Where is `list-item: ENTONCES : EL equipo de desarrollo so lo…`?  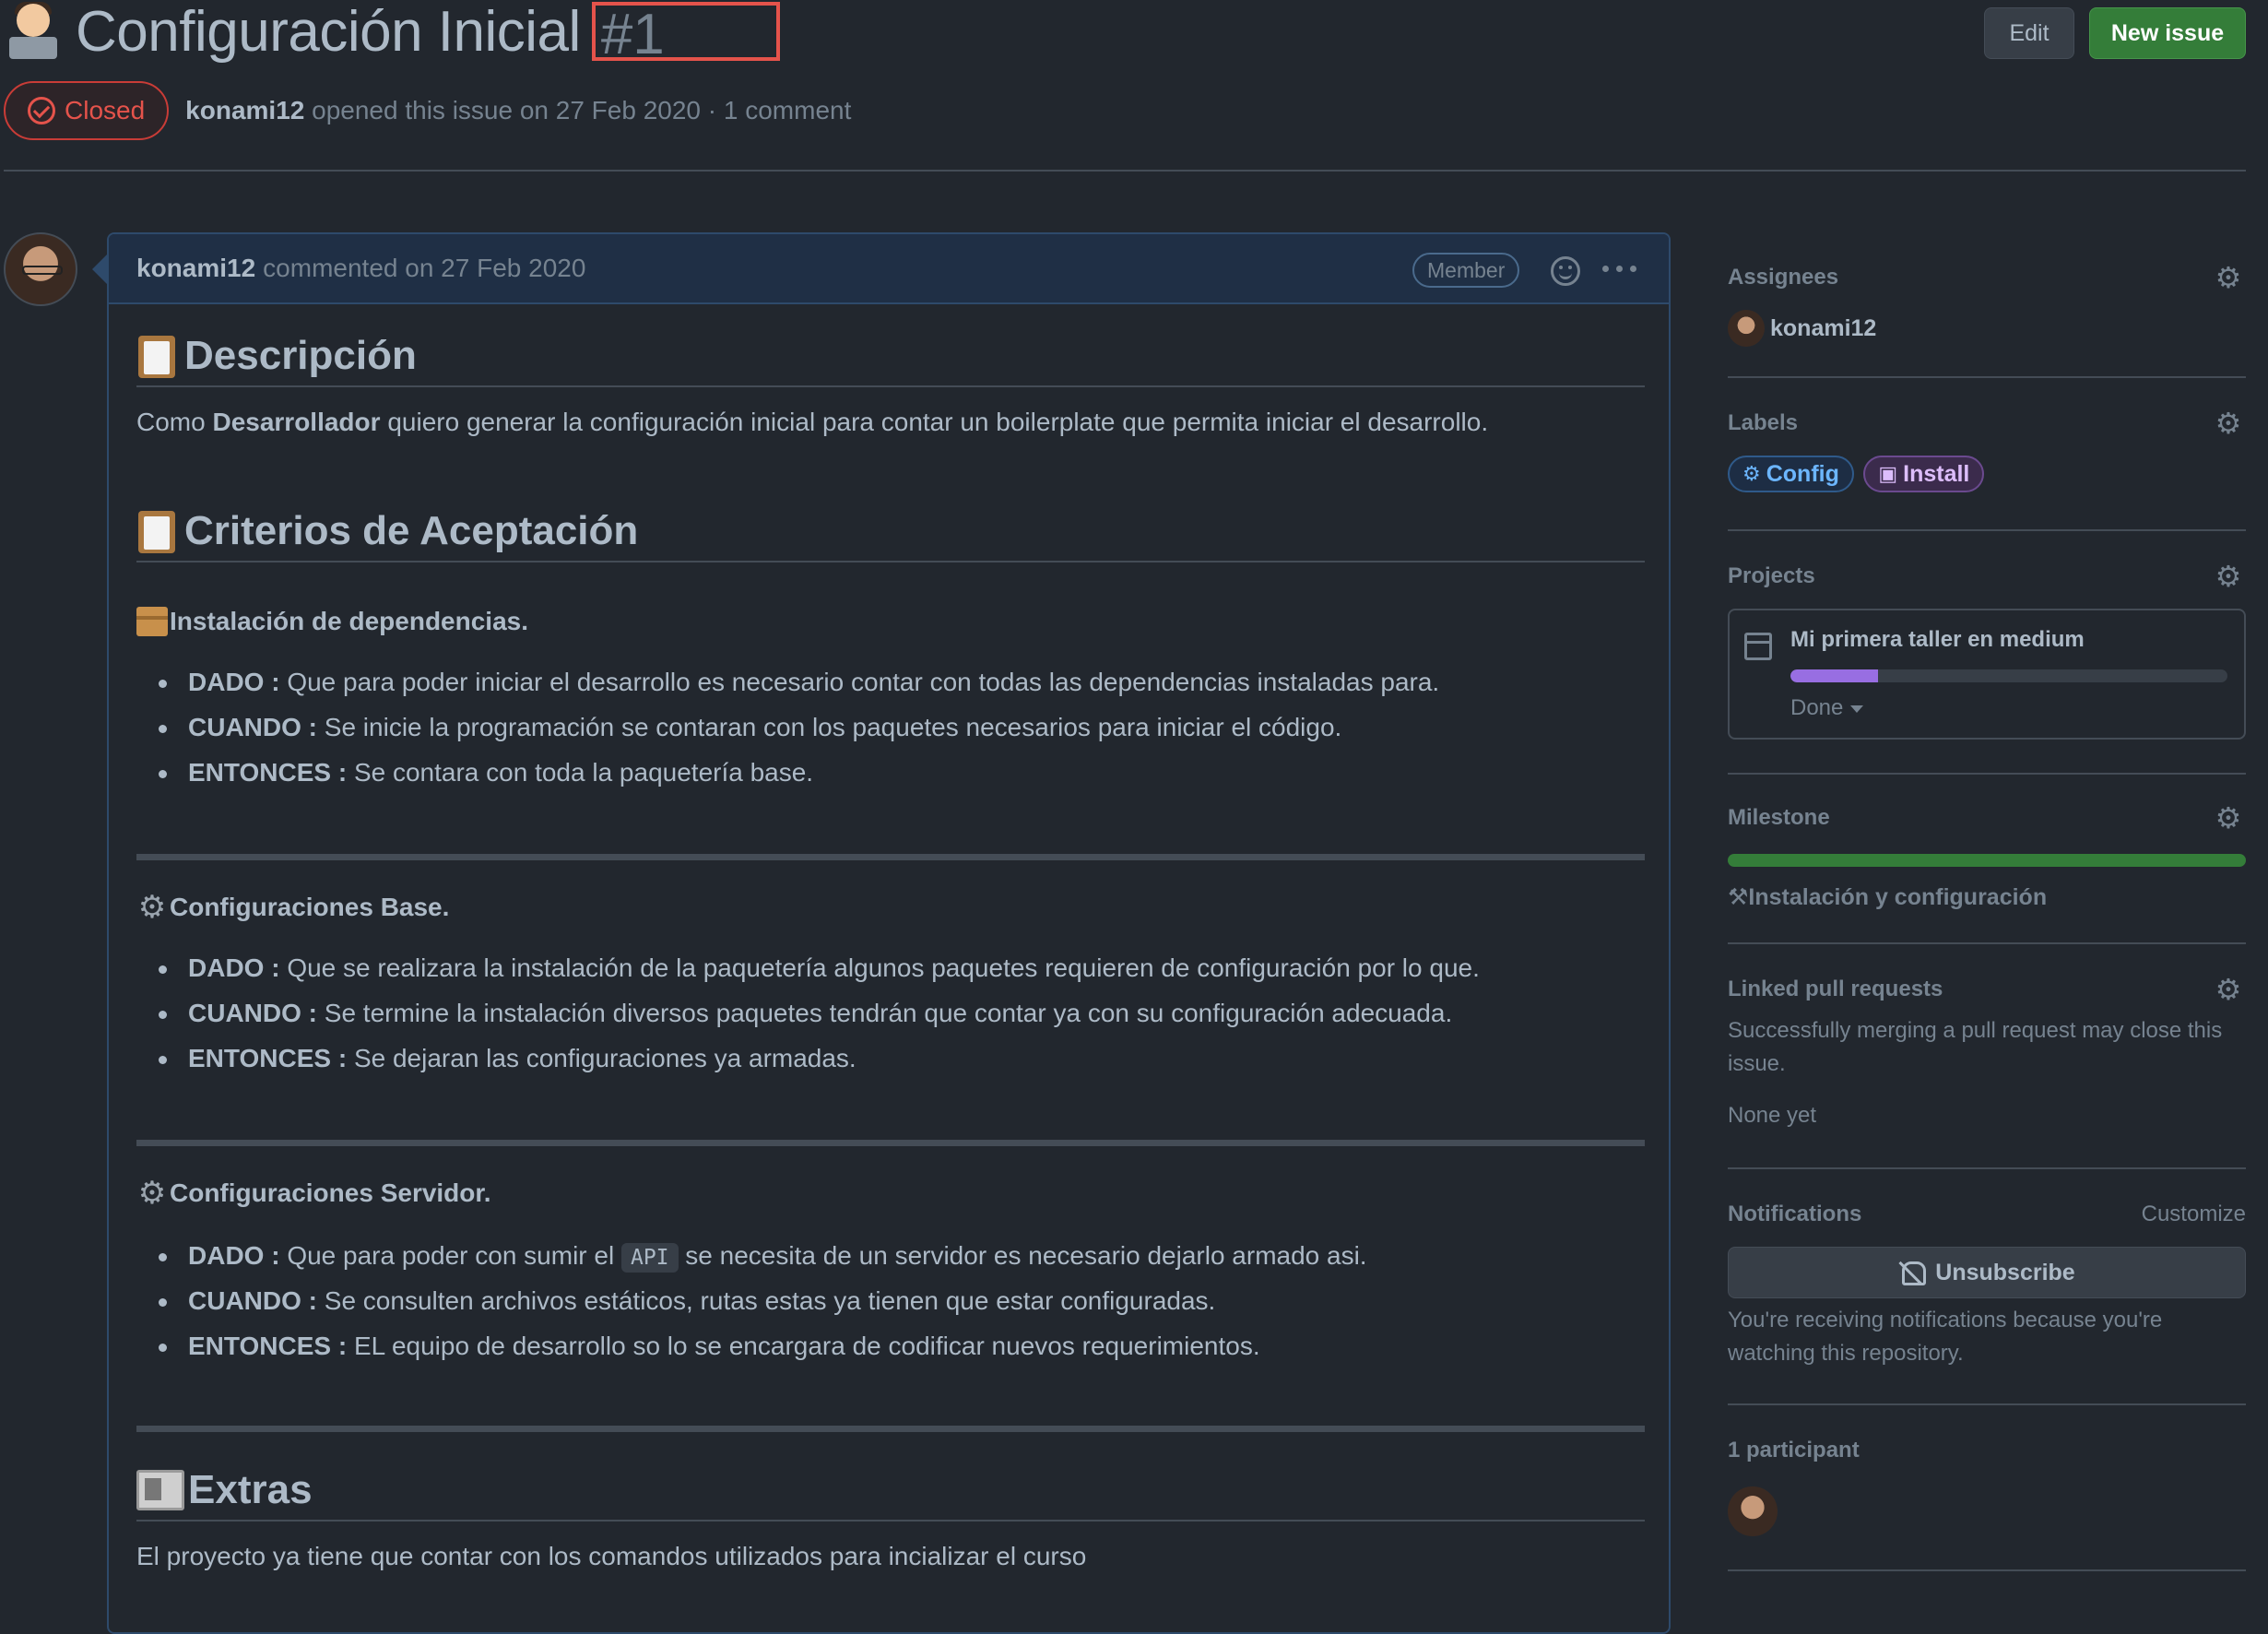 list-item: ENTONCES : EL equipo de desarrollo so lo… is located at coordinates (909, 1350).